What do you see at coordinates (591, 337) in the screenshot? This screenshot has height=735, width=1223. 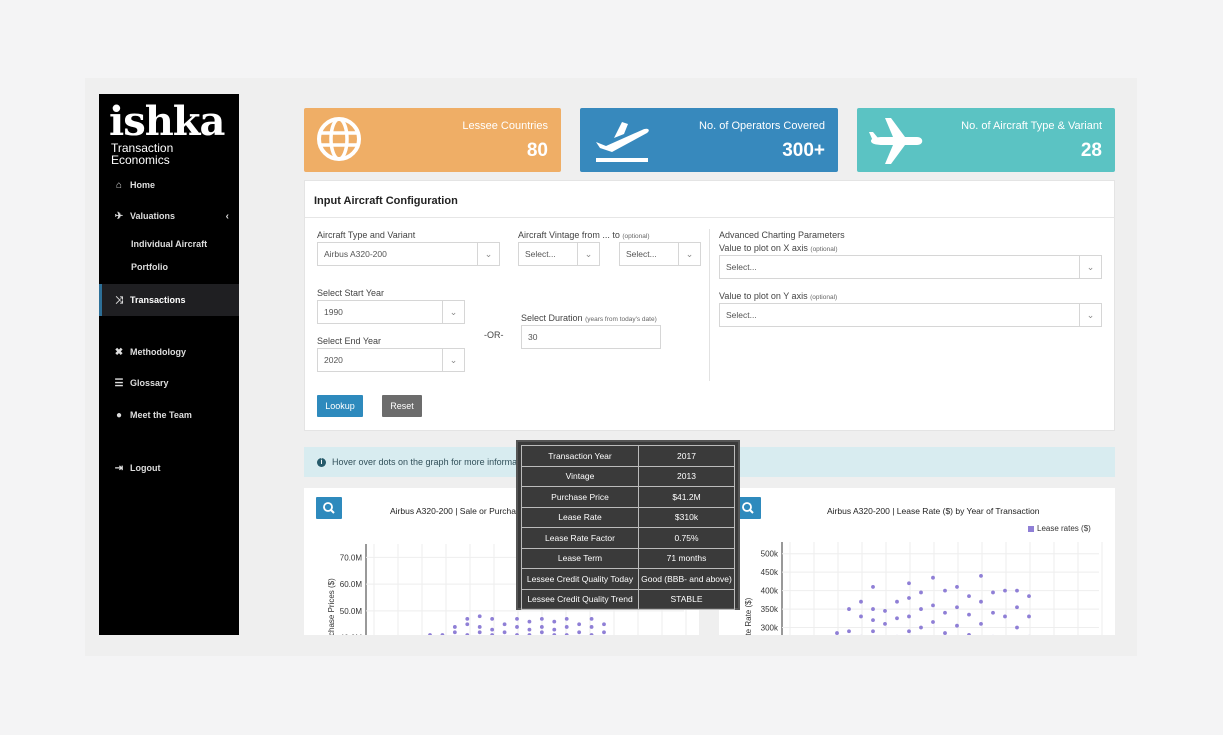 I see `duration-input: 30` at bounding box center [591, 337].